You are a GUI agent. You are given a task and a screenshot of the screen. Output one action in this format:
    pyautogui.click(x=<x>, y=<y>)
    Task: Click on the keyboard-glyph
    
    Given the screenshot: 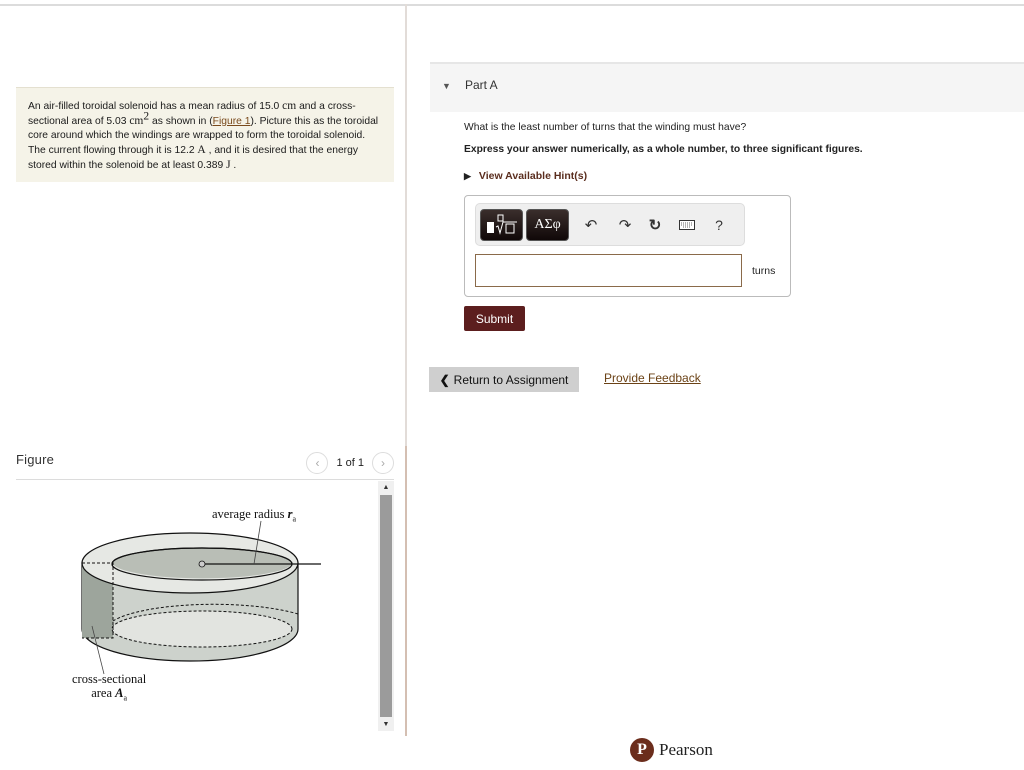 What is the action you would take?
    pyautogui.click(x=687, y=225)
    